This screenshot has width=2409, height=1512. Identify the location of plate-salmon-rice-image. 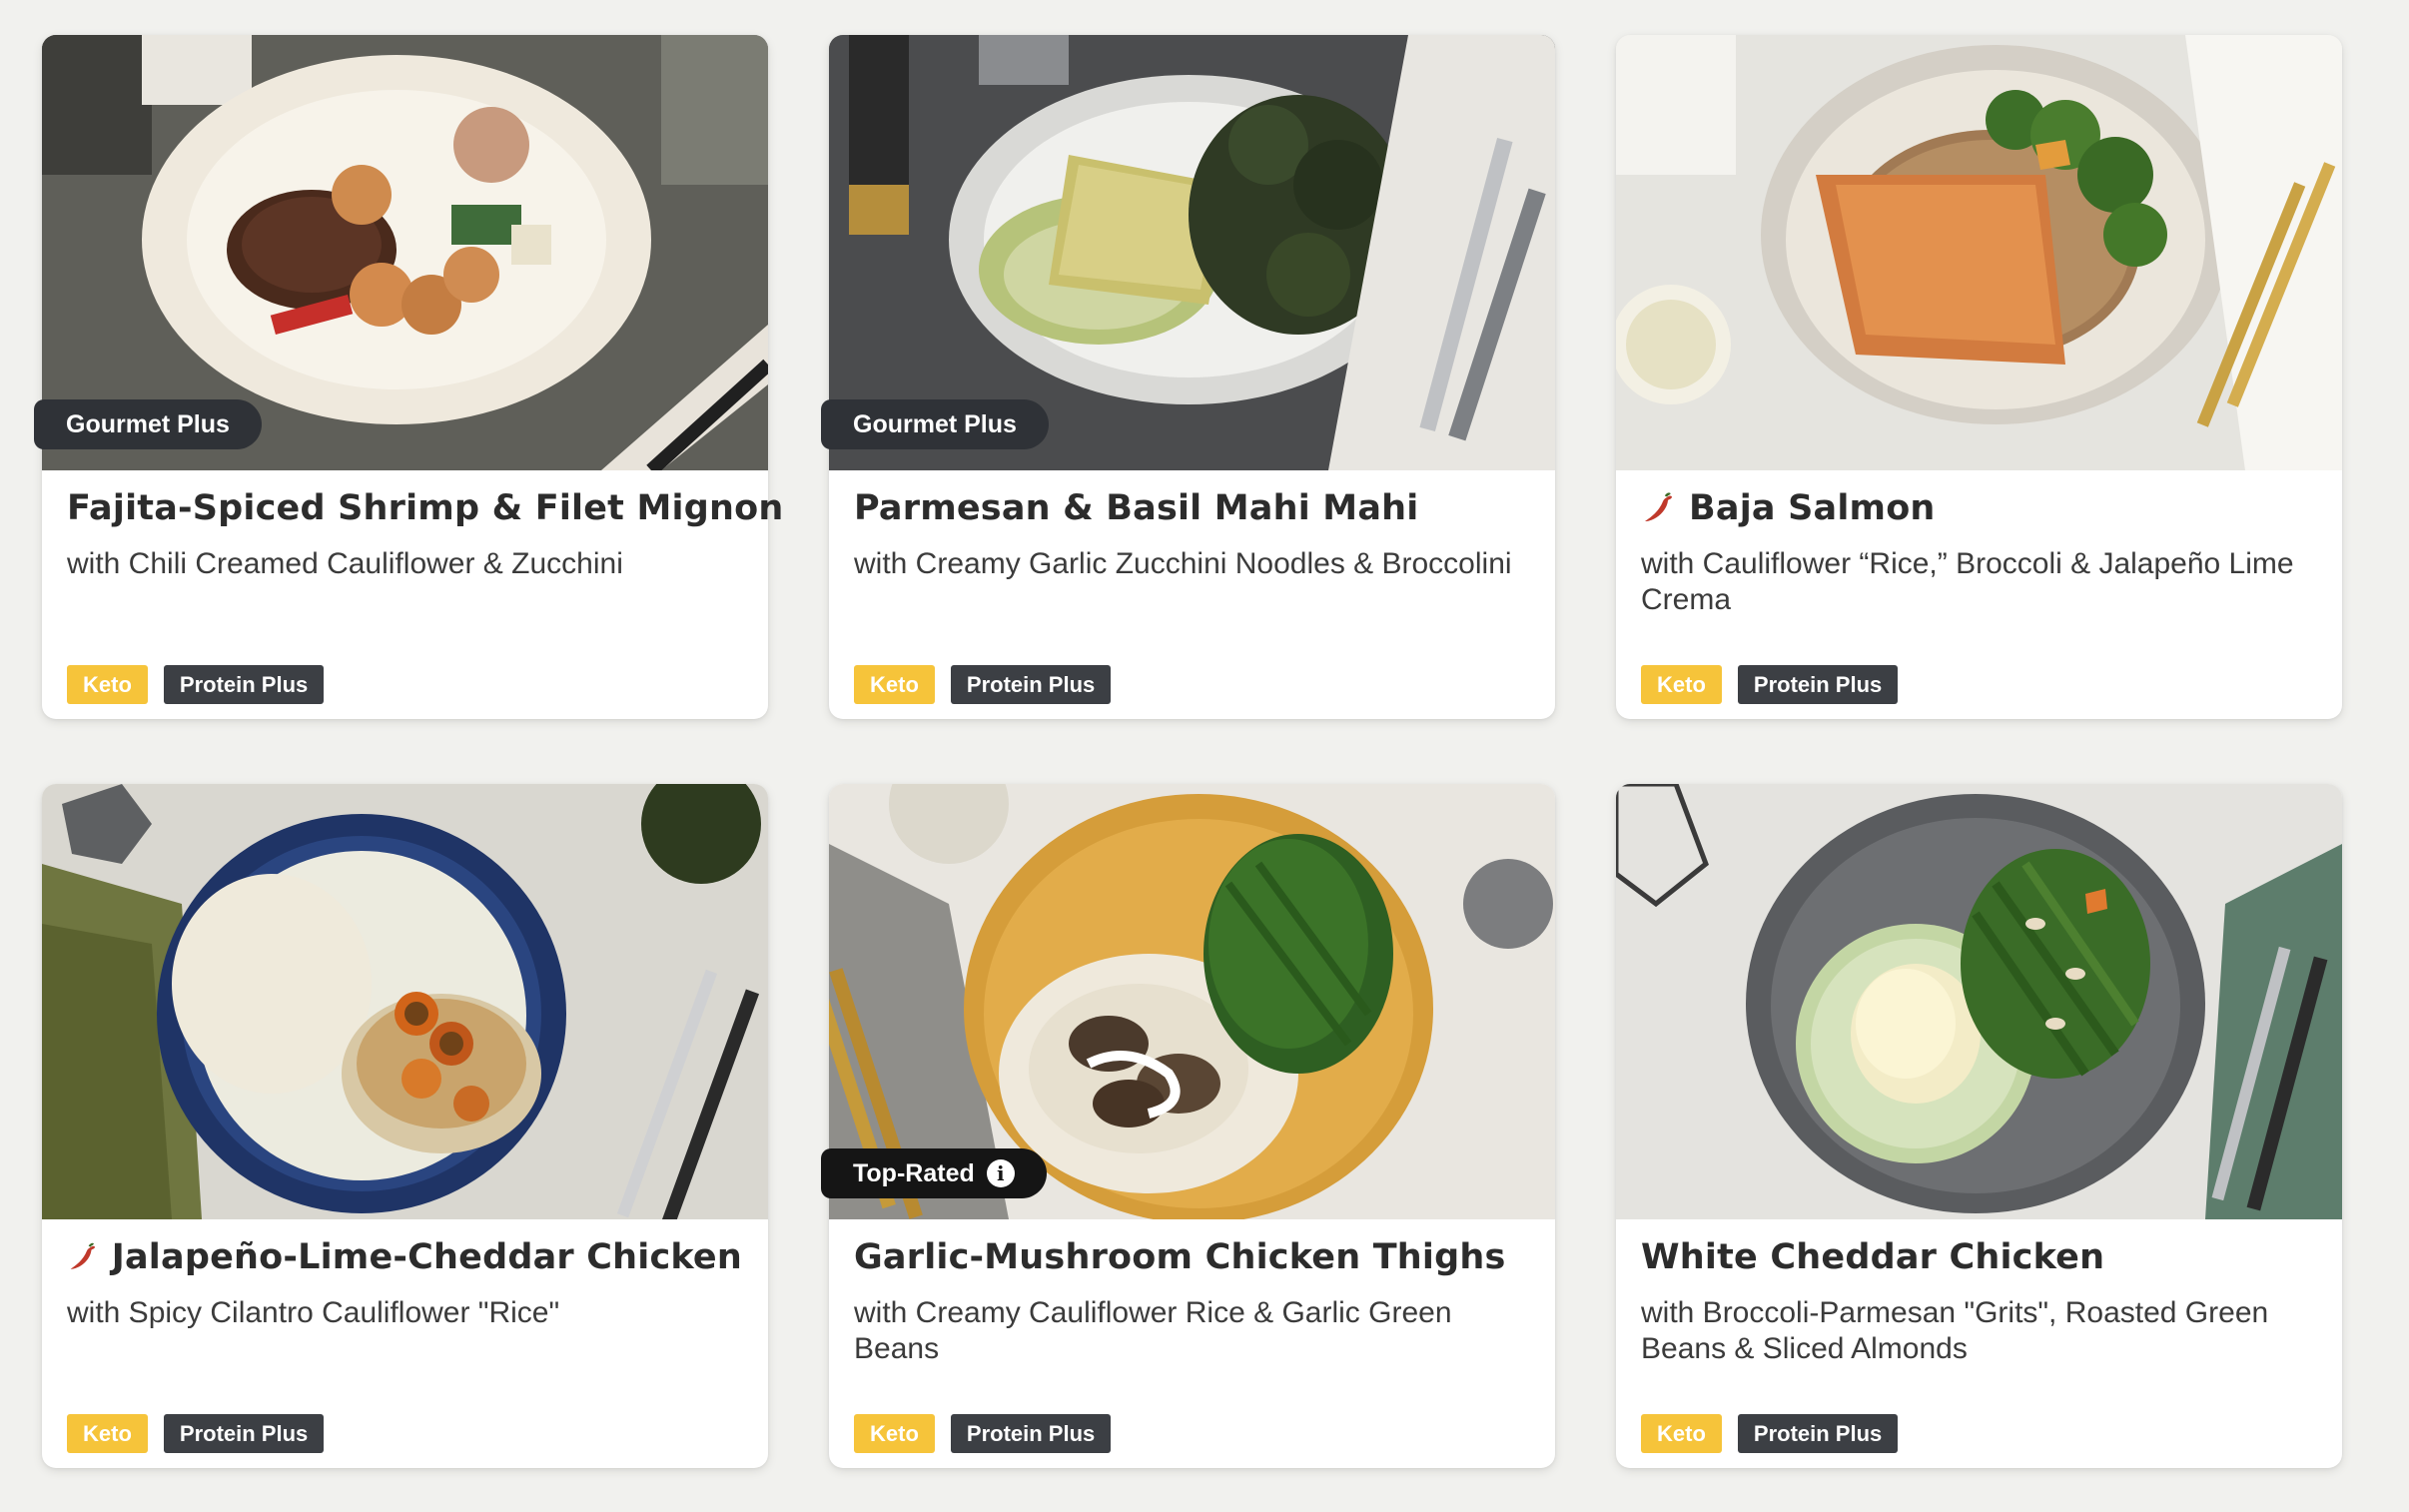
(1979, 253).